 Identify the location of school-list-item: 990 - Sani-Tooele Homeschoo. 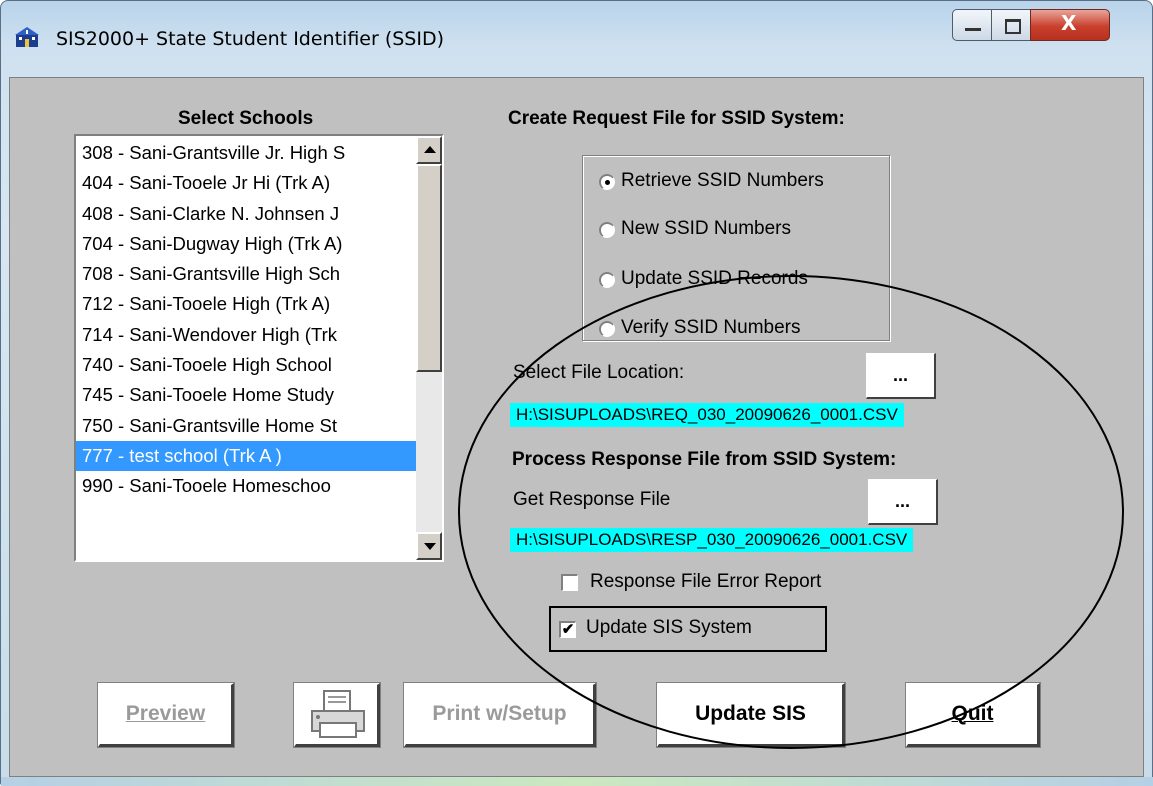
(246, 486).